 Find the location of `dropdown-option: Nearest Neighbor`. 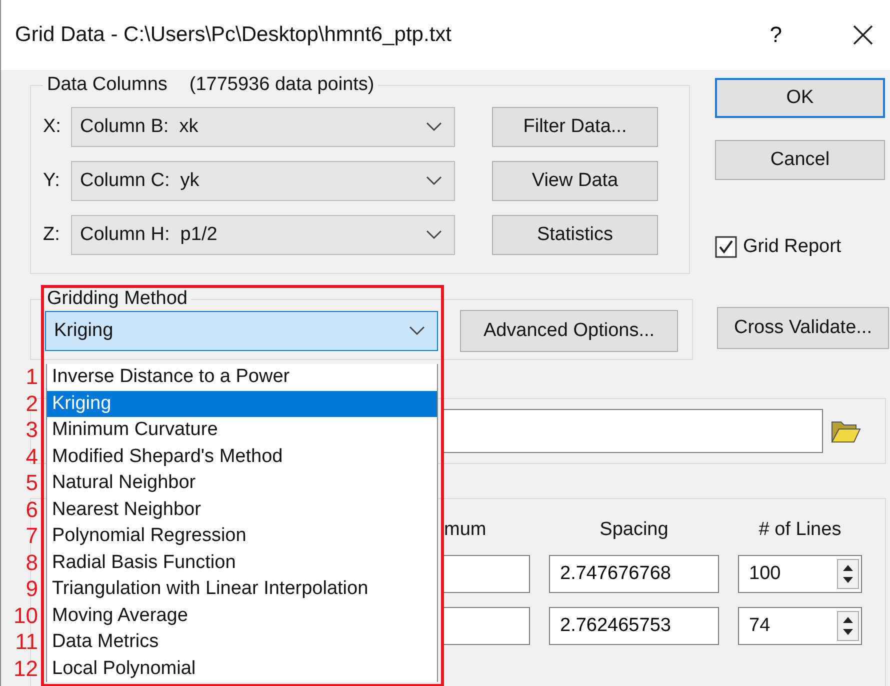

dropdown-option: Nearest Neighbor is located at coordinates (242, 509).